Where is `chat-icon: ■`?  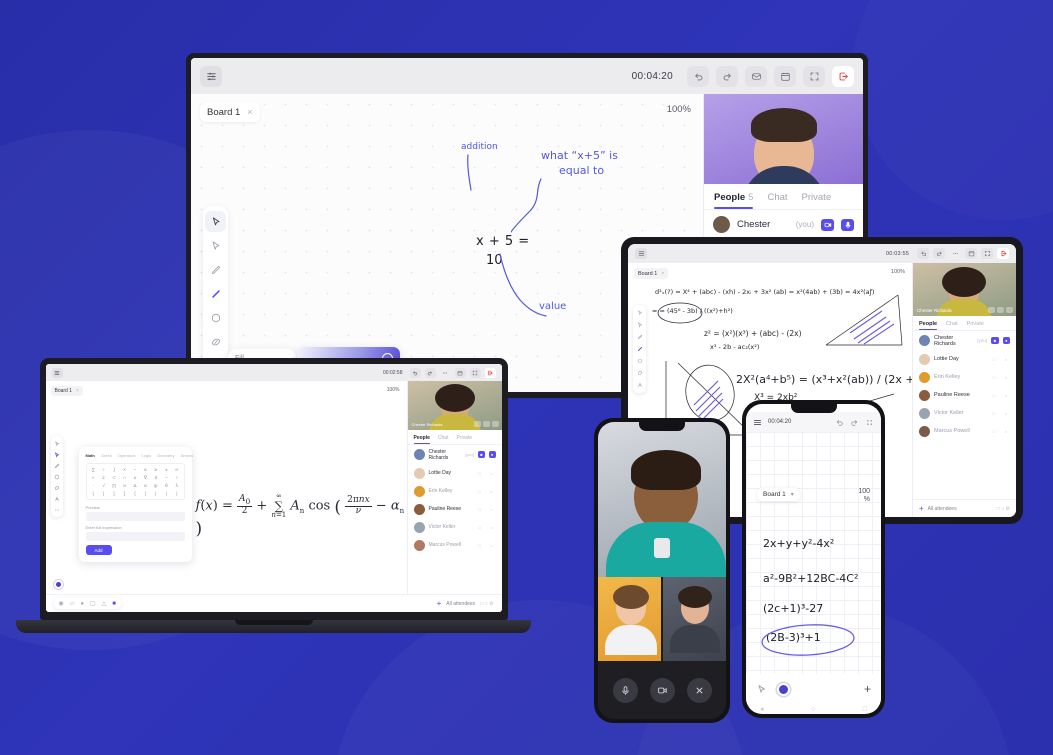
chat-icon: ■ is located at coordinates (114, 604).